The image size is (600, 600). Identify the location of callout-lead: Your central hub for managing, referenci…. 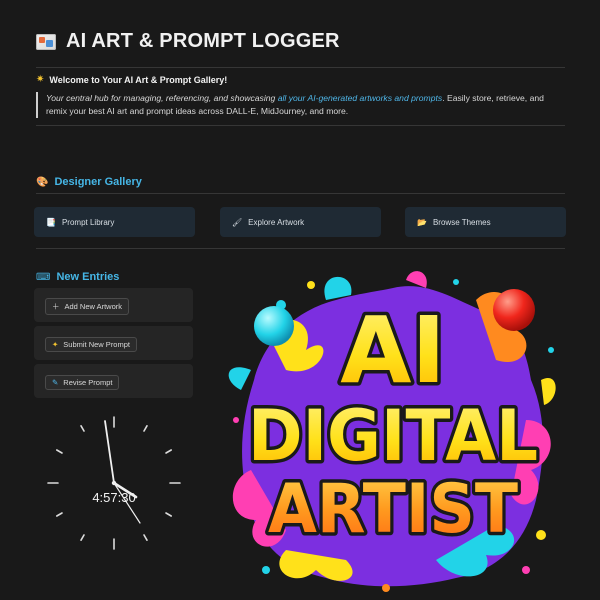
(162, 98).